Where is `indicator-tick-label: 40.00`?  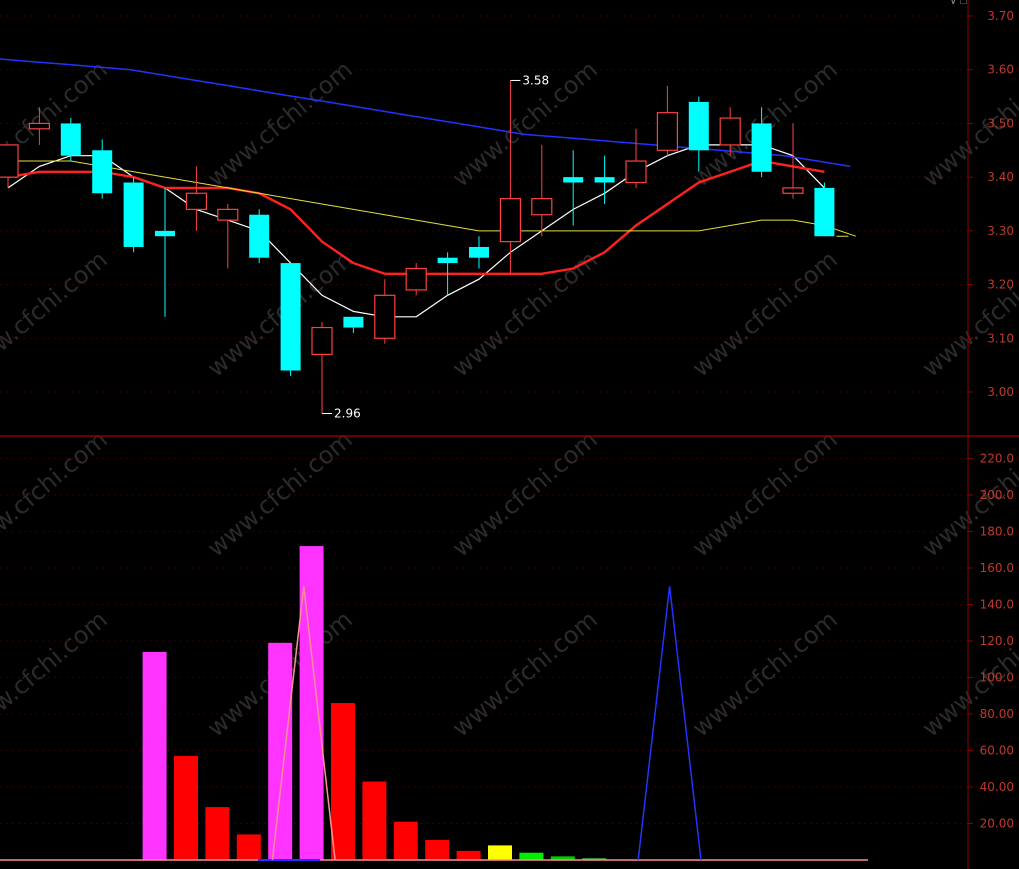 indicator-tick-label: 40.00 is located at coordinates (997, 787).